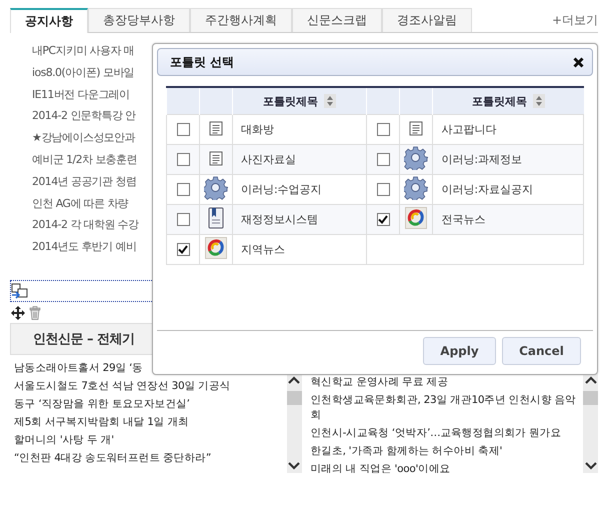 Image resolution: width=608 pixels, height=505 pixels. I want to click on news-link: 인천학생교육문화회관, 23일 개관10주년 인천시향 음악회, so click(446, 407).